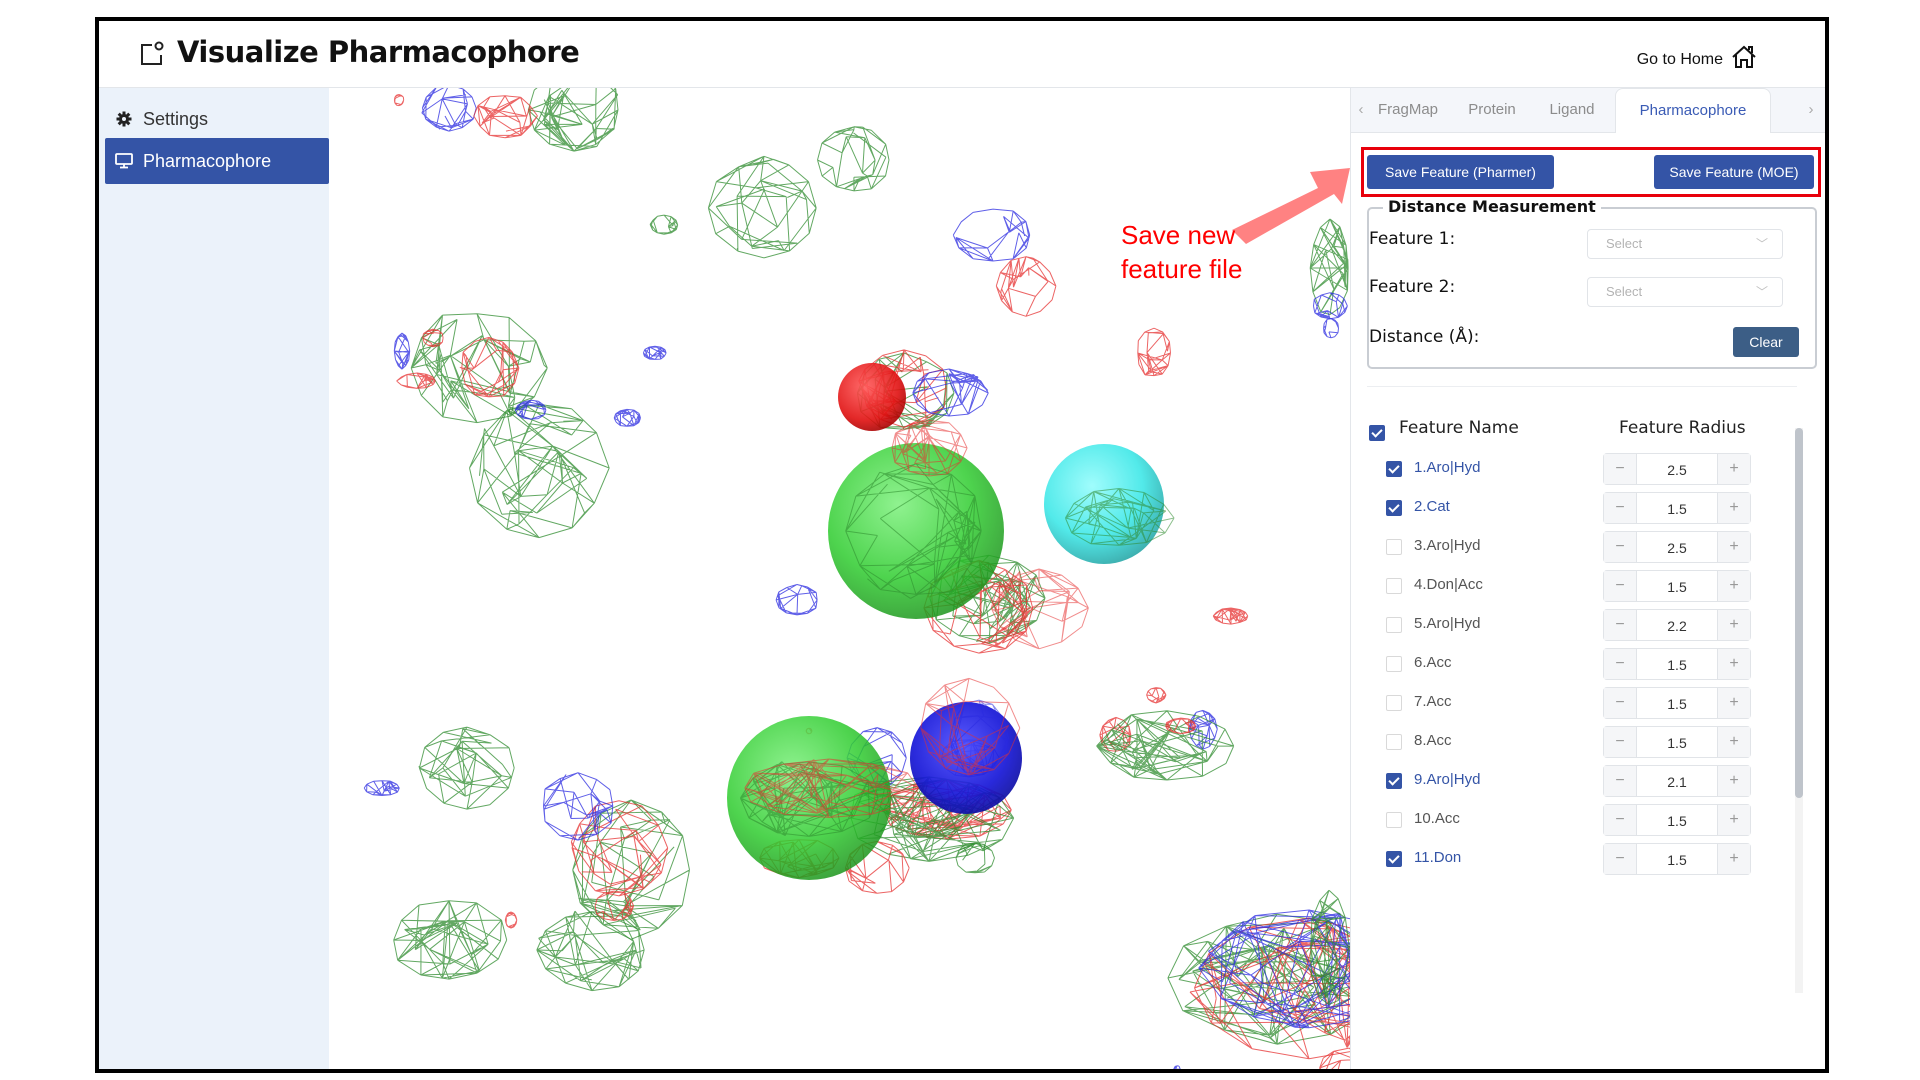 The image size is (1920, 1080). What do you see at coordinates (1624, 243) in the screenshot?
I see `feature1-select-value: Select` at bounding box center [1624, 243].